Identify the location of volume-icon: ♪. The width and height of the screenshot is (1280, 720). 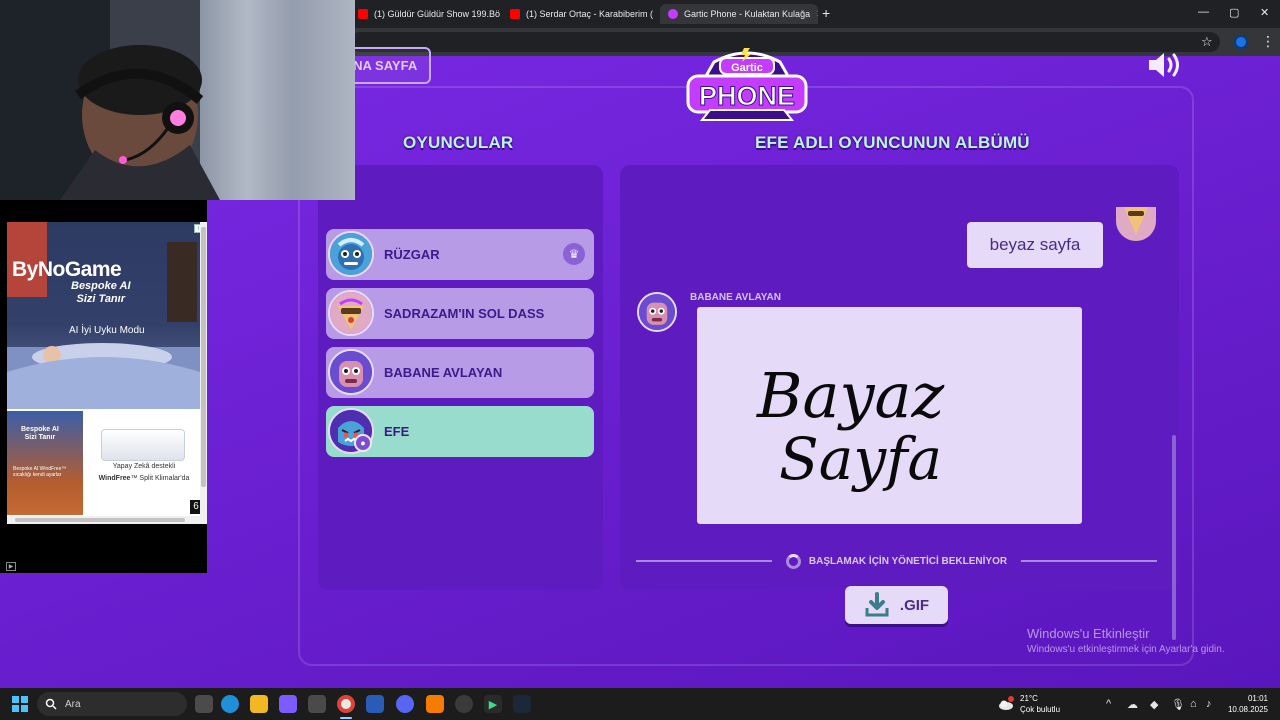
(1209, 704).